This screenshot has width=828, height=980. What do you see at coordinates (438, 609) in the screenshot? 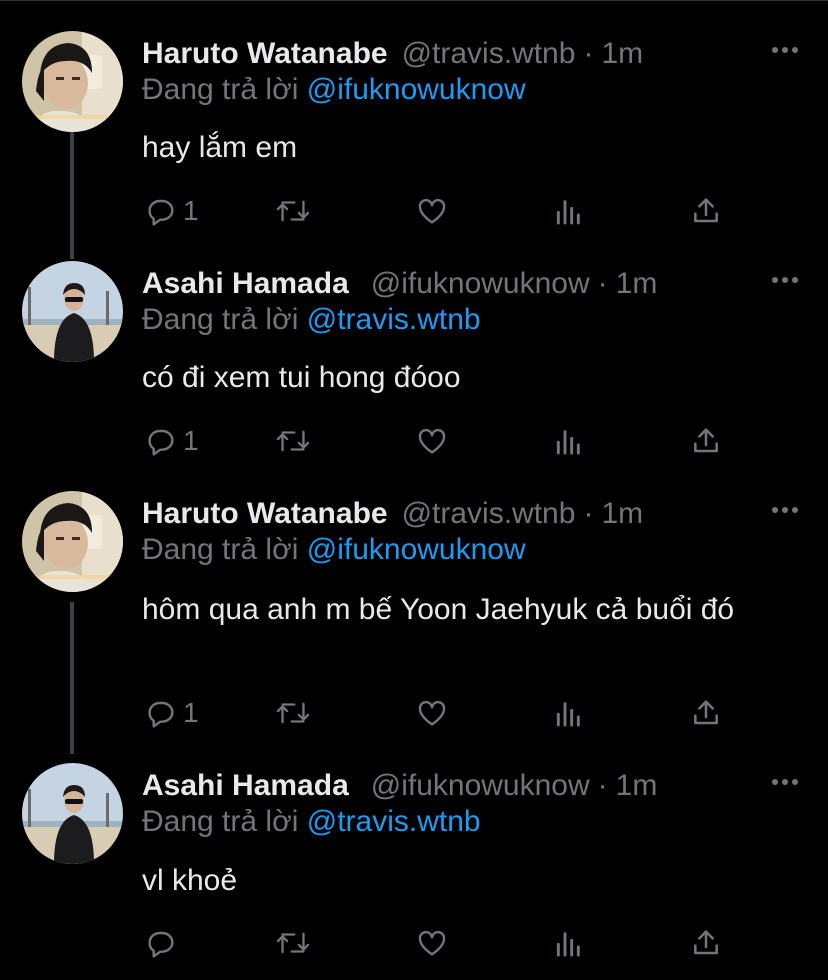
I see `tweet-text: hôm qua anh m bế Yoon Jaehyuk cả buổi đó` at bounding box center [438, 609].